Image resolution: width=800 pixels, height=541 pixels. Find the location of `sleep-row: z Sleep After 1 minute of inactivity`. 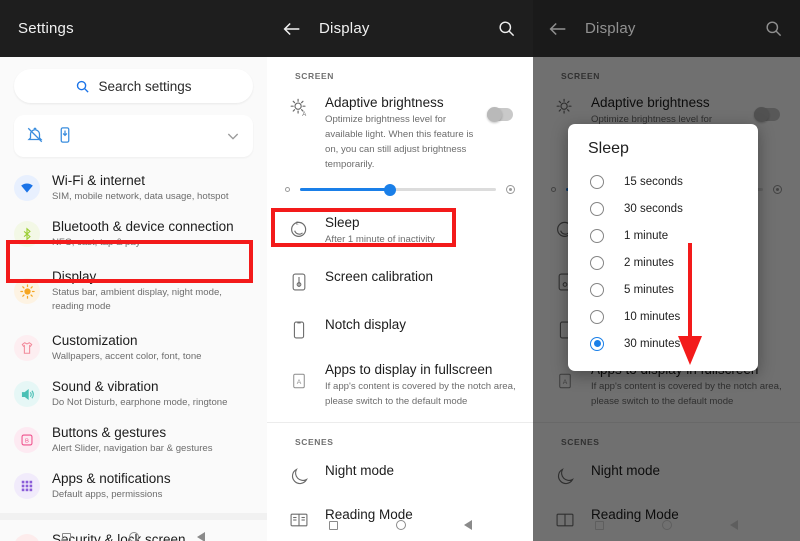

sleep-row: z Sleep After 1 minute of inactivity is located at coordinates (400, 230).